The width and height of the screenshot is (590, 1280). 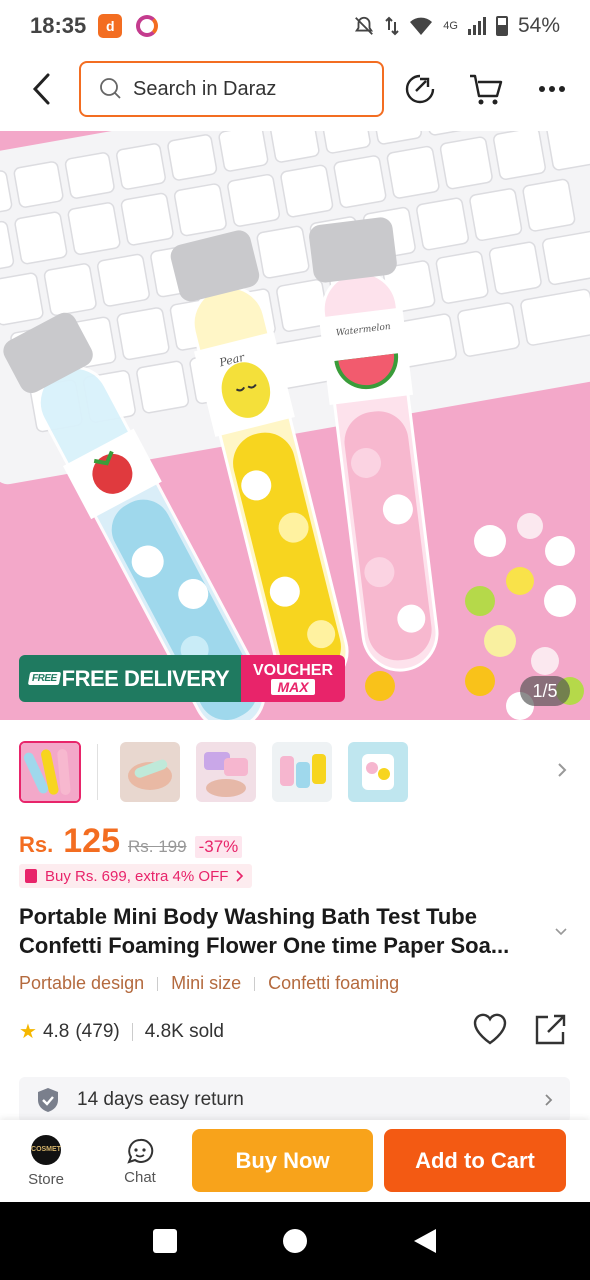 What do you see at coordinates (292, 670) in the screenshot?
I see `voucher-text: VOUCHER` at bounding box center [292, 670].